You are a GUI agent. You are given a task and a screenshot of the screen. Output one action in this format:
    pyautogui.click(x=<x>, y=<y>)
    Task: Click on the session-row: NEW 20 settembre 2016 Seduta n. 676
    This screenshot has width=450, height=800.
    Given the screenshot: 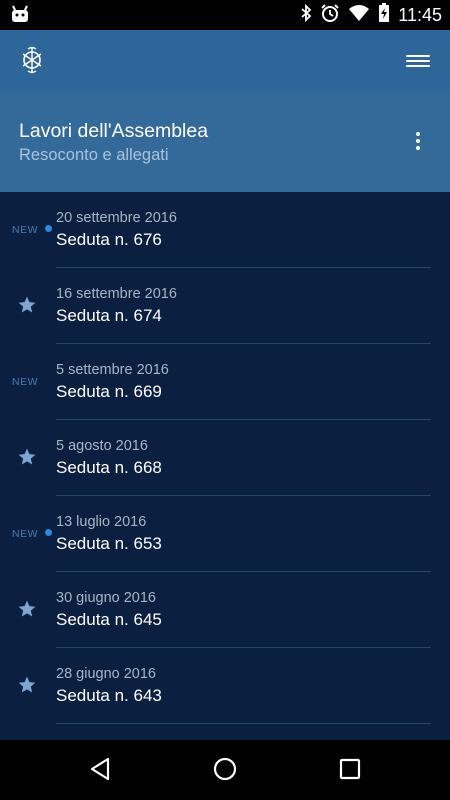 What is the action you would take?
    pyautogui.click(x=225, y=230)
    